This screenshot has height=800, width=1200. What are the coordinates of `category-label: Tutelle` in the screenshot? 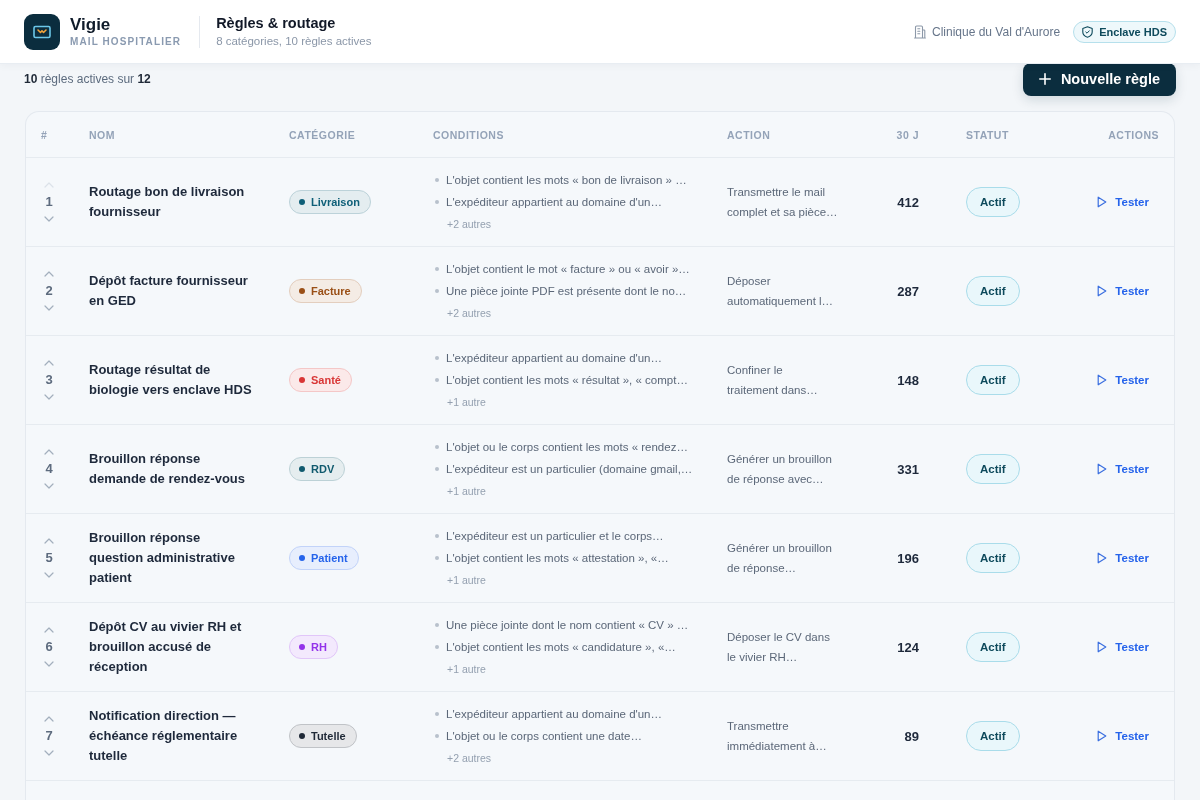 It's located at (328, 736).